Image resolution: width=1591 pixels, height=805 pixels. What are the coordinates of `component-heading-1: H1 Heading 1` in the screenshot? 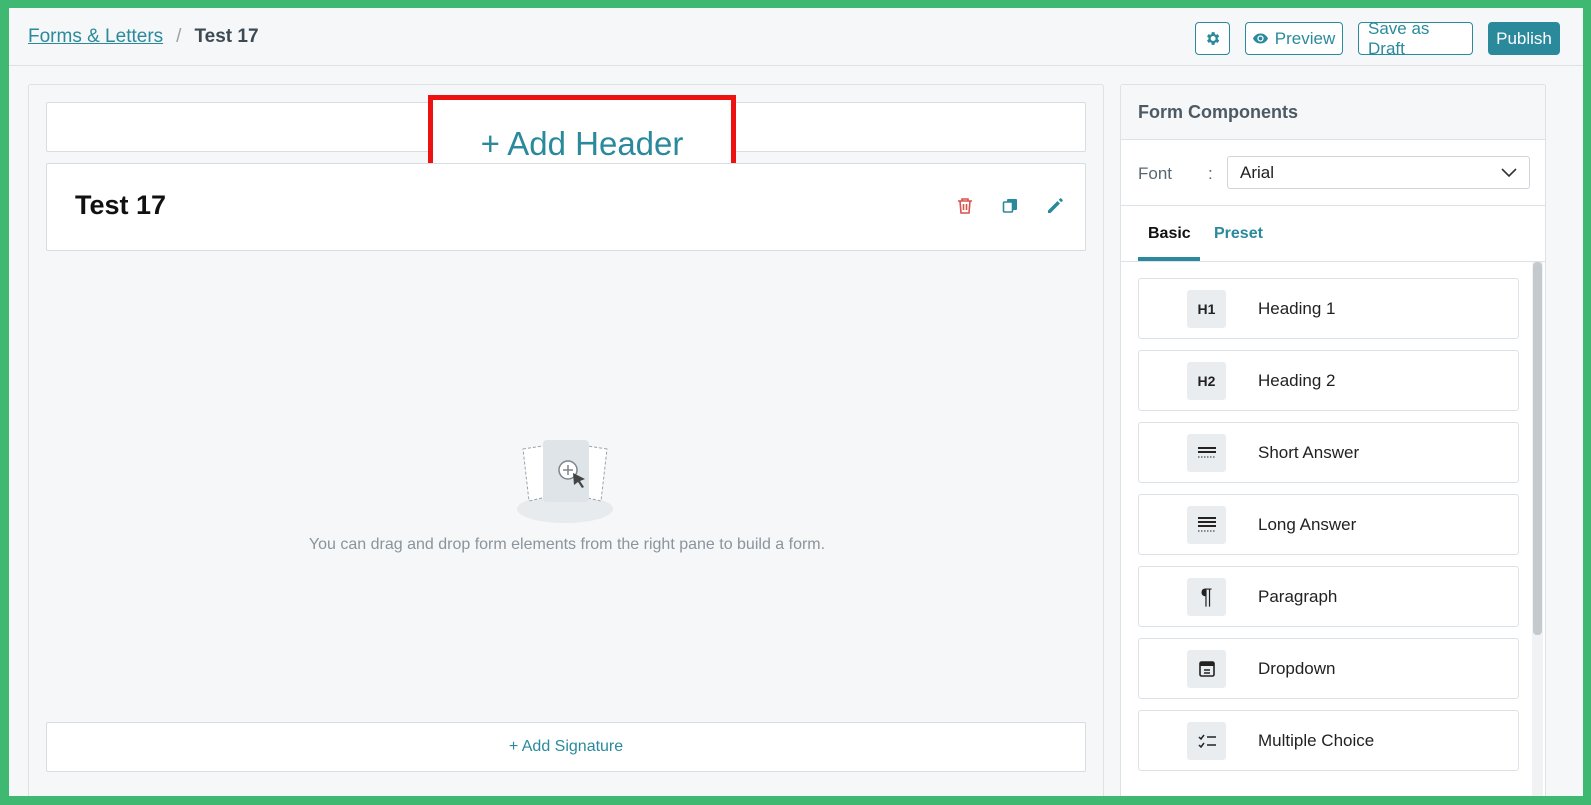 It's located at (1328, 308).